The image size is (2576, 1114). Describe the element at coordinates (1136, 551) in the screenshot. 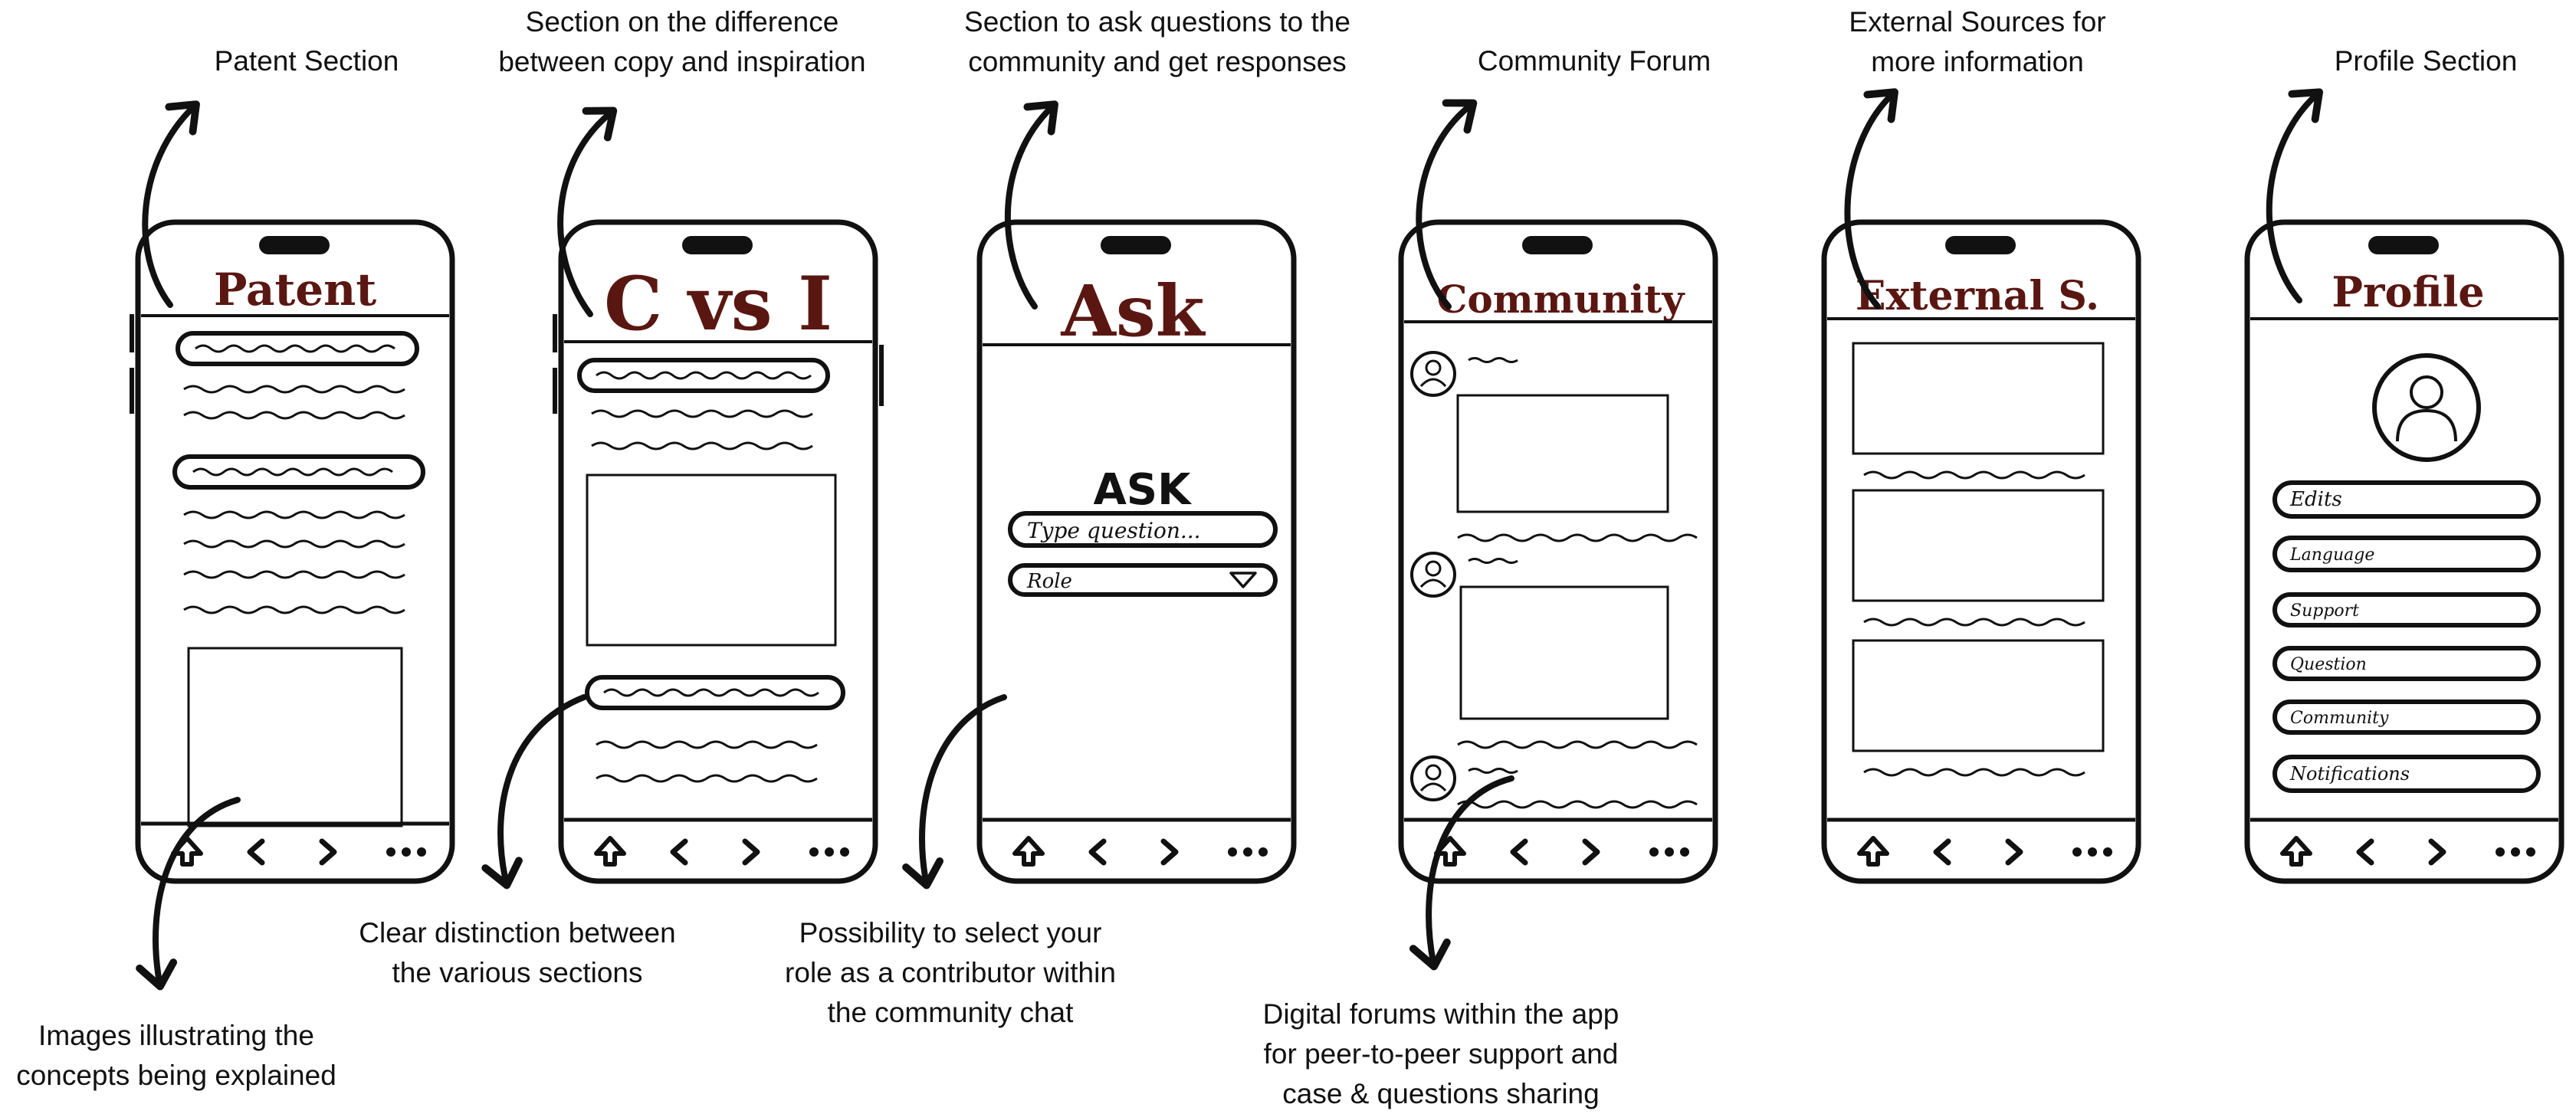

I see `phone-ask: Ask ASK Type question... Role` at that location.